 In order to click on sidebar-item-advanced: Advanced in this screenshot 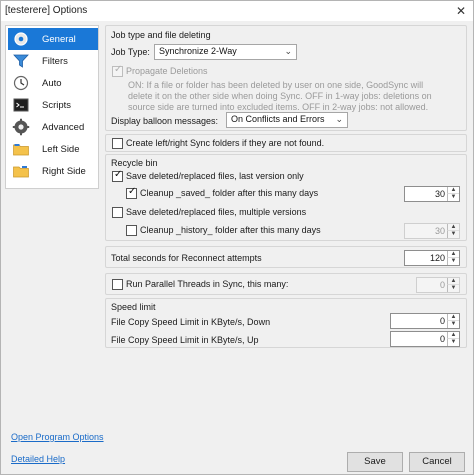, I will do `click(53, 127)`.